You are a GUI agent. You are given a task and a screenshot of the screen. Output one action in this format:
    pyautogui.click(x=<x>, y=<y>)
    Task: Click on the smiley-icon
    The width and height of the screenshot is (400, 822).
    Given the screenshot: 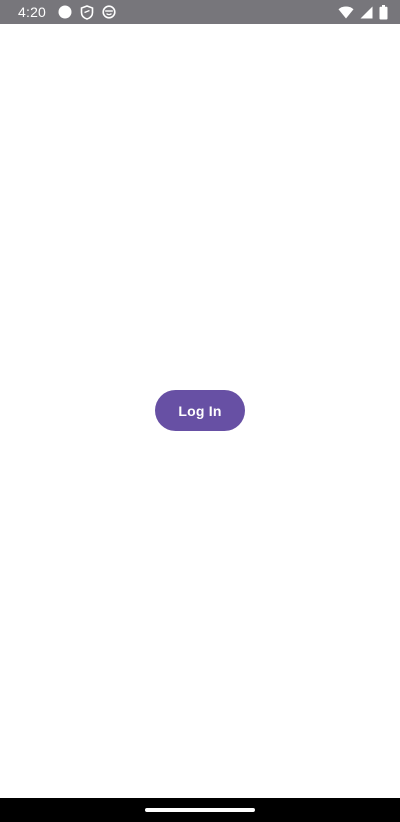 What is the action you would take?
    pyautogui.click(x=109, y=12)
    